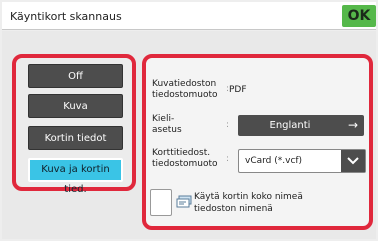 Image resolution: width=378 pixels, height=241 pixels. I want to click on mode-image-button: Kuva, so click(75, 106).